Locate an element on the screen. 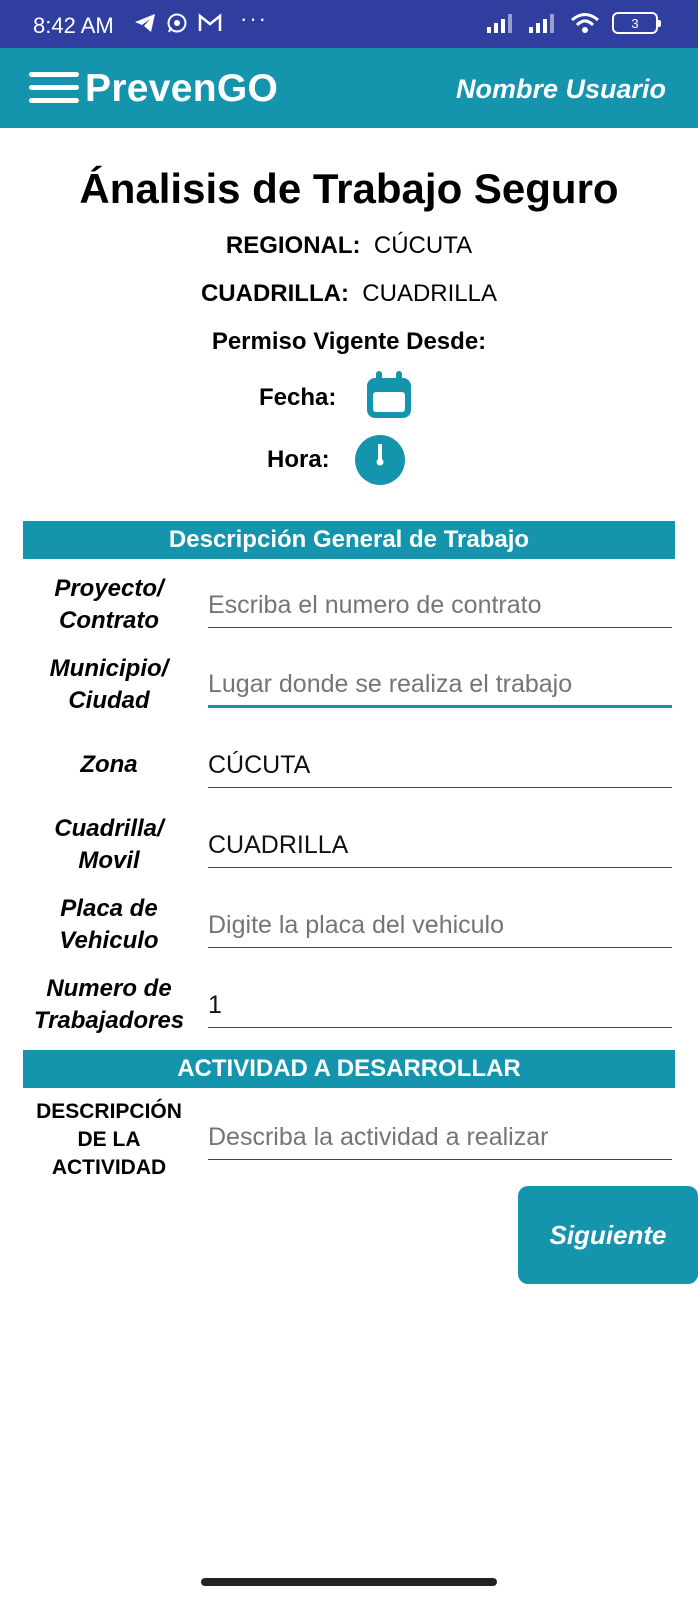 Image resolution: width=698 pixels, height=1600 pixels. trabajadores-label: Numero de Trabajadores is located at coordinates (109, 1004).